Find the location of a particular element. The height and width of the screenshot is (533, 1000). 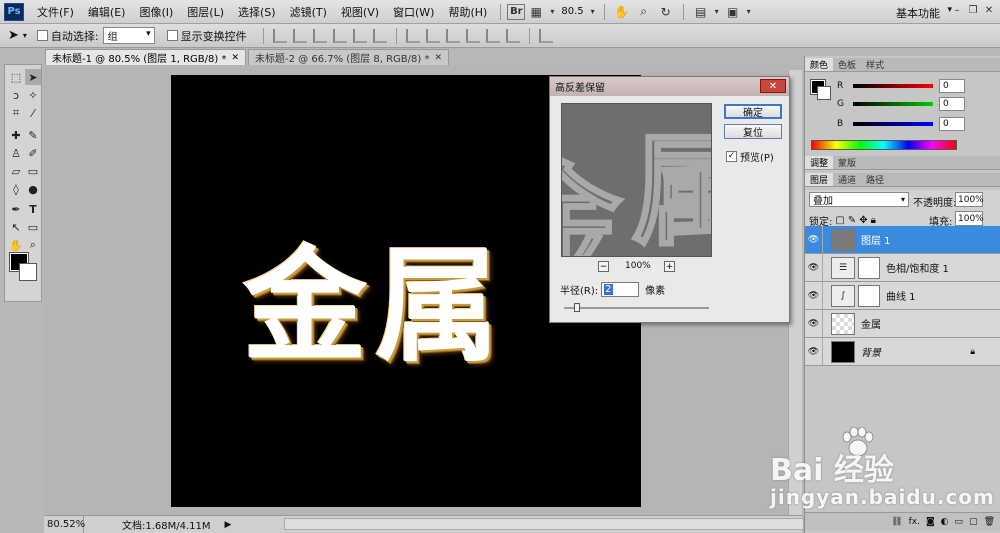

new-layer-icon: ▢ is located at coordinates (973, 522).